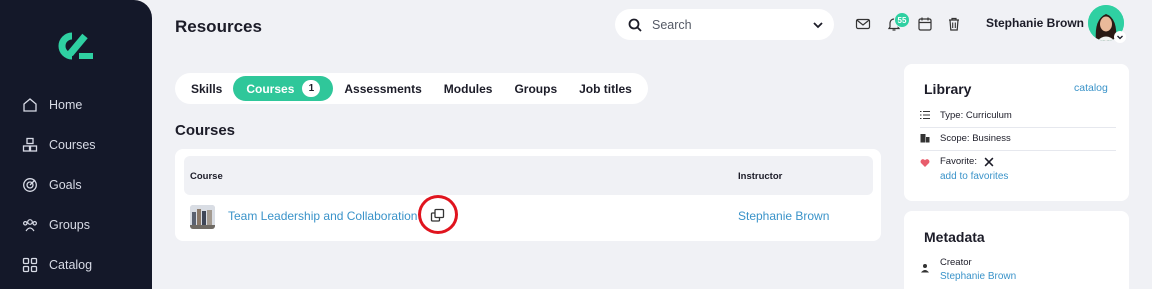  I want to click on library-type-row: Type: Curriculum, so click(1018, 119).